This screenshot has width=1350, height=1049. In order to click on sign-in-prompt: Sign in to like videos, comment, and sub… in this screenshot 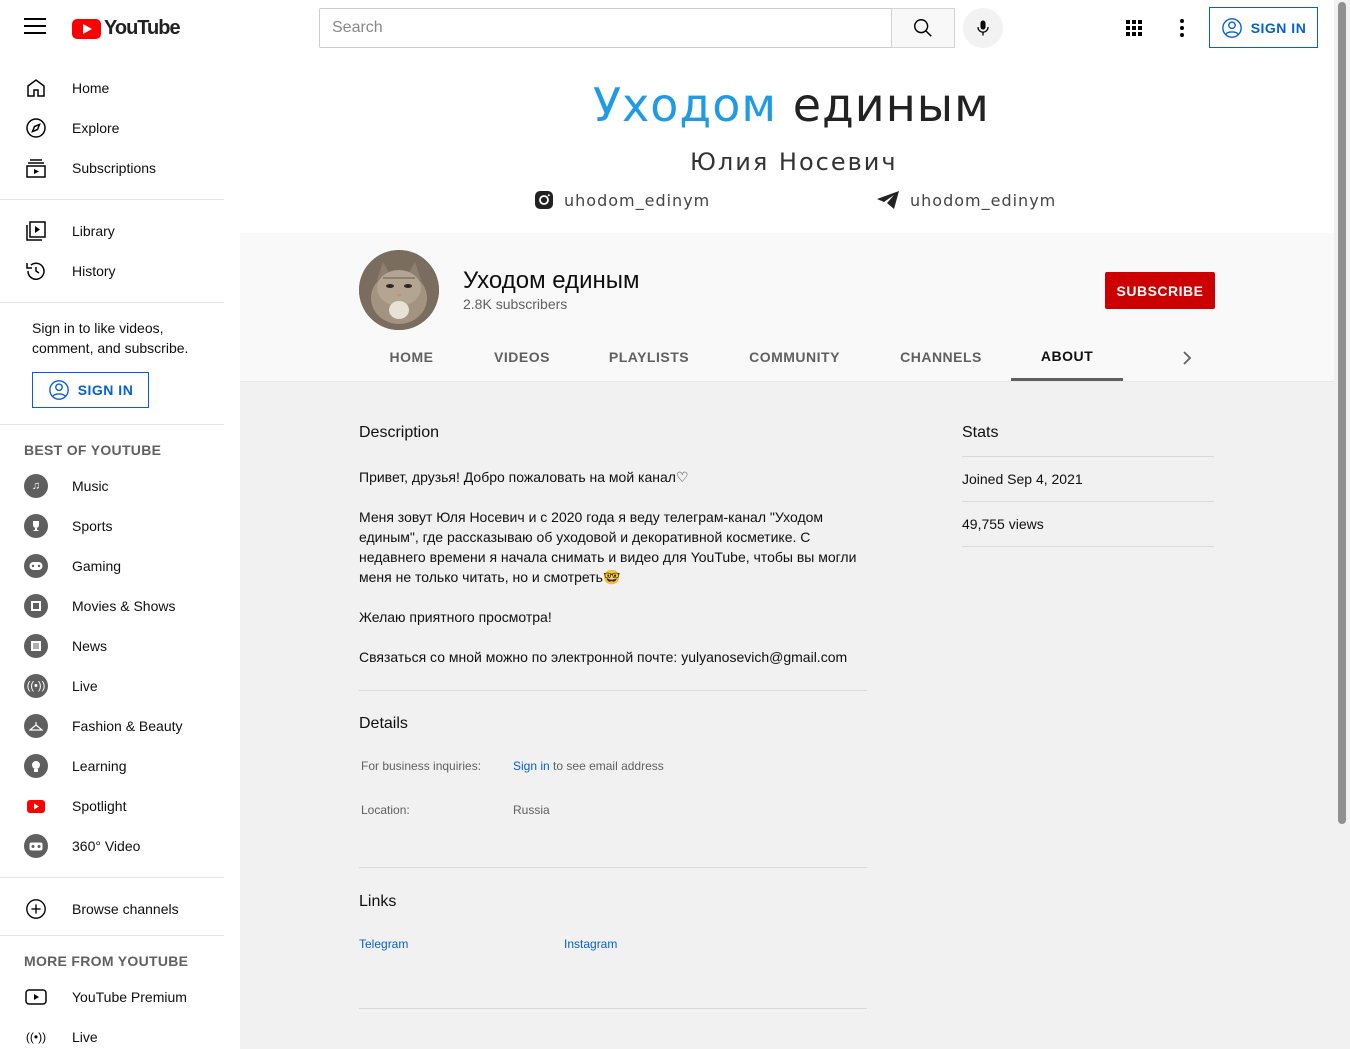, I will do `click(110, 338)`.